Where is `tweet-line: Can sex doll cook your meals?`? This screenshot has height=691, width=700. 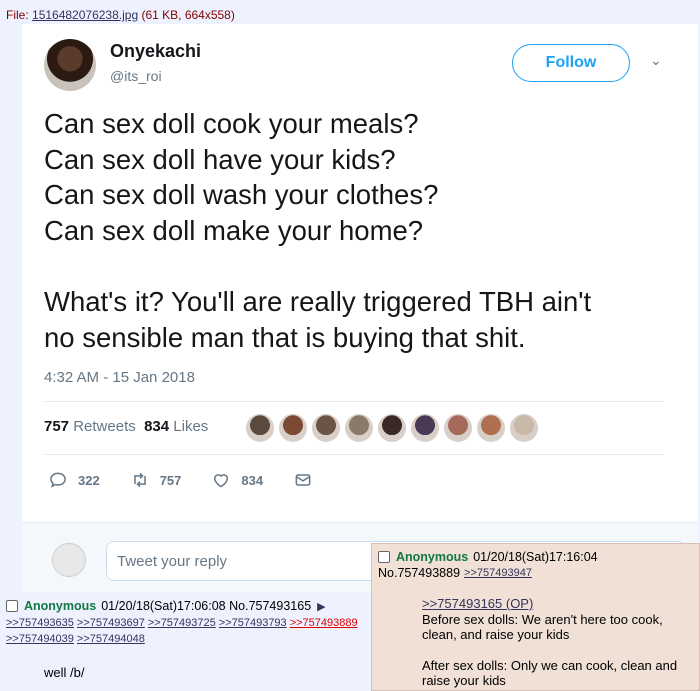 tweet-line: Can sex doll cook your meals? is located at coordinates (231, 123).